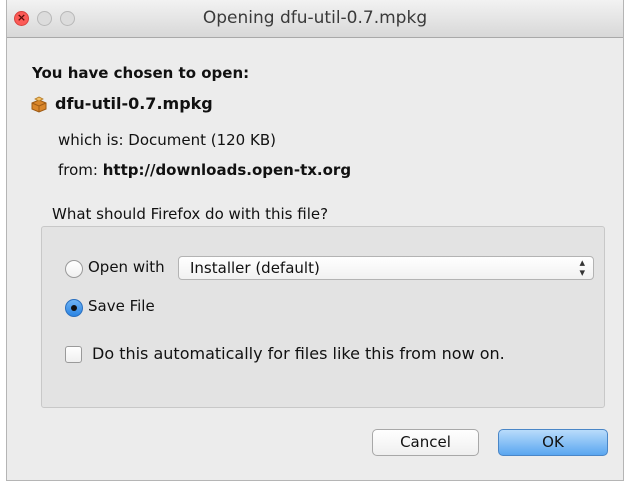 This screenshot has width=627, height=484. Describe the element at coordinates (39, 104) in the screenshot. I see `package-icon` at that location.